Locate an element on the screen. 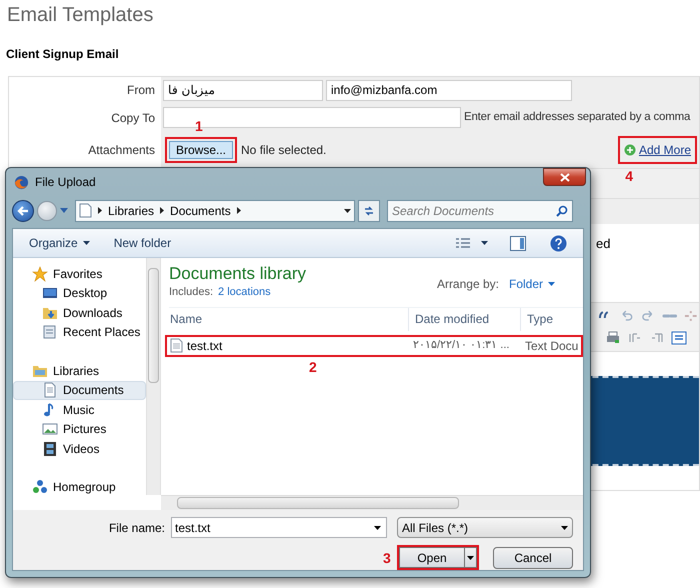 This screenshot has height=588, width=700. text-file-icon is located at coordinates (176, 345).